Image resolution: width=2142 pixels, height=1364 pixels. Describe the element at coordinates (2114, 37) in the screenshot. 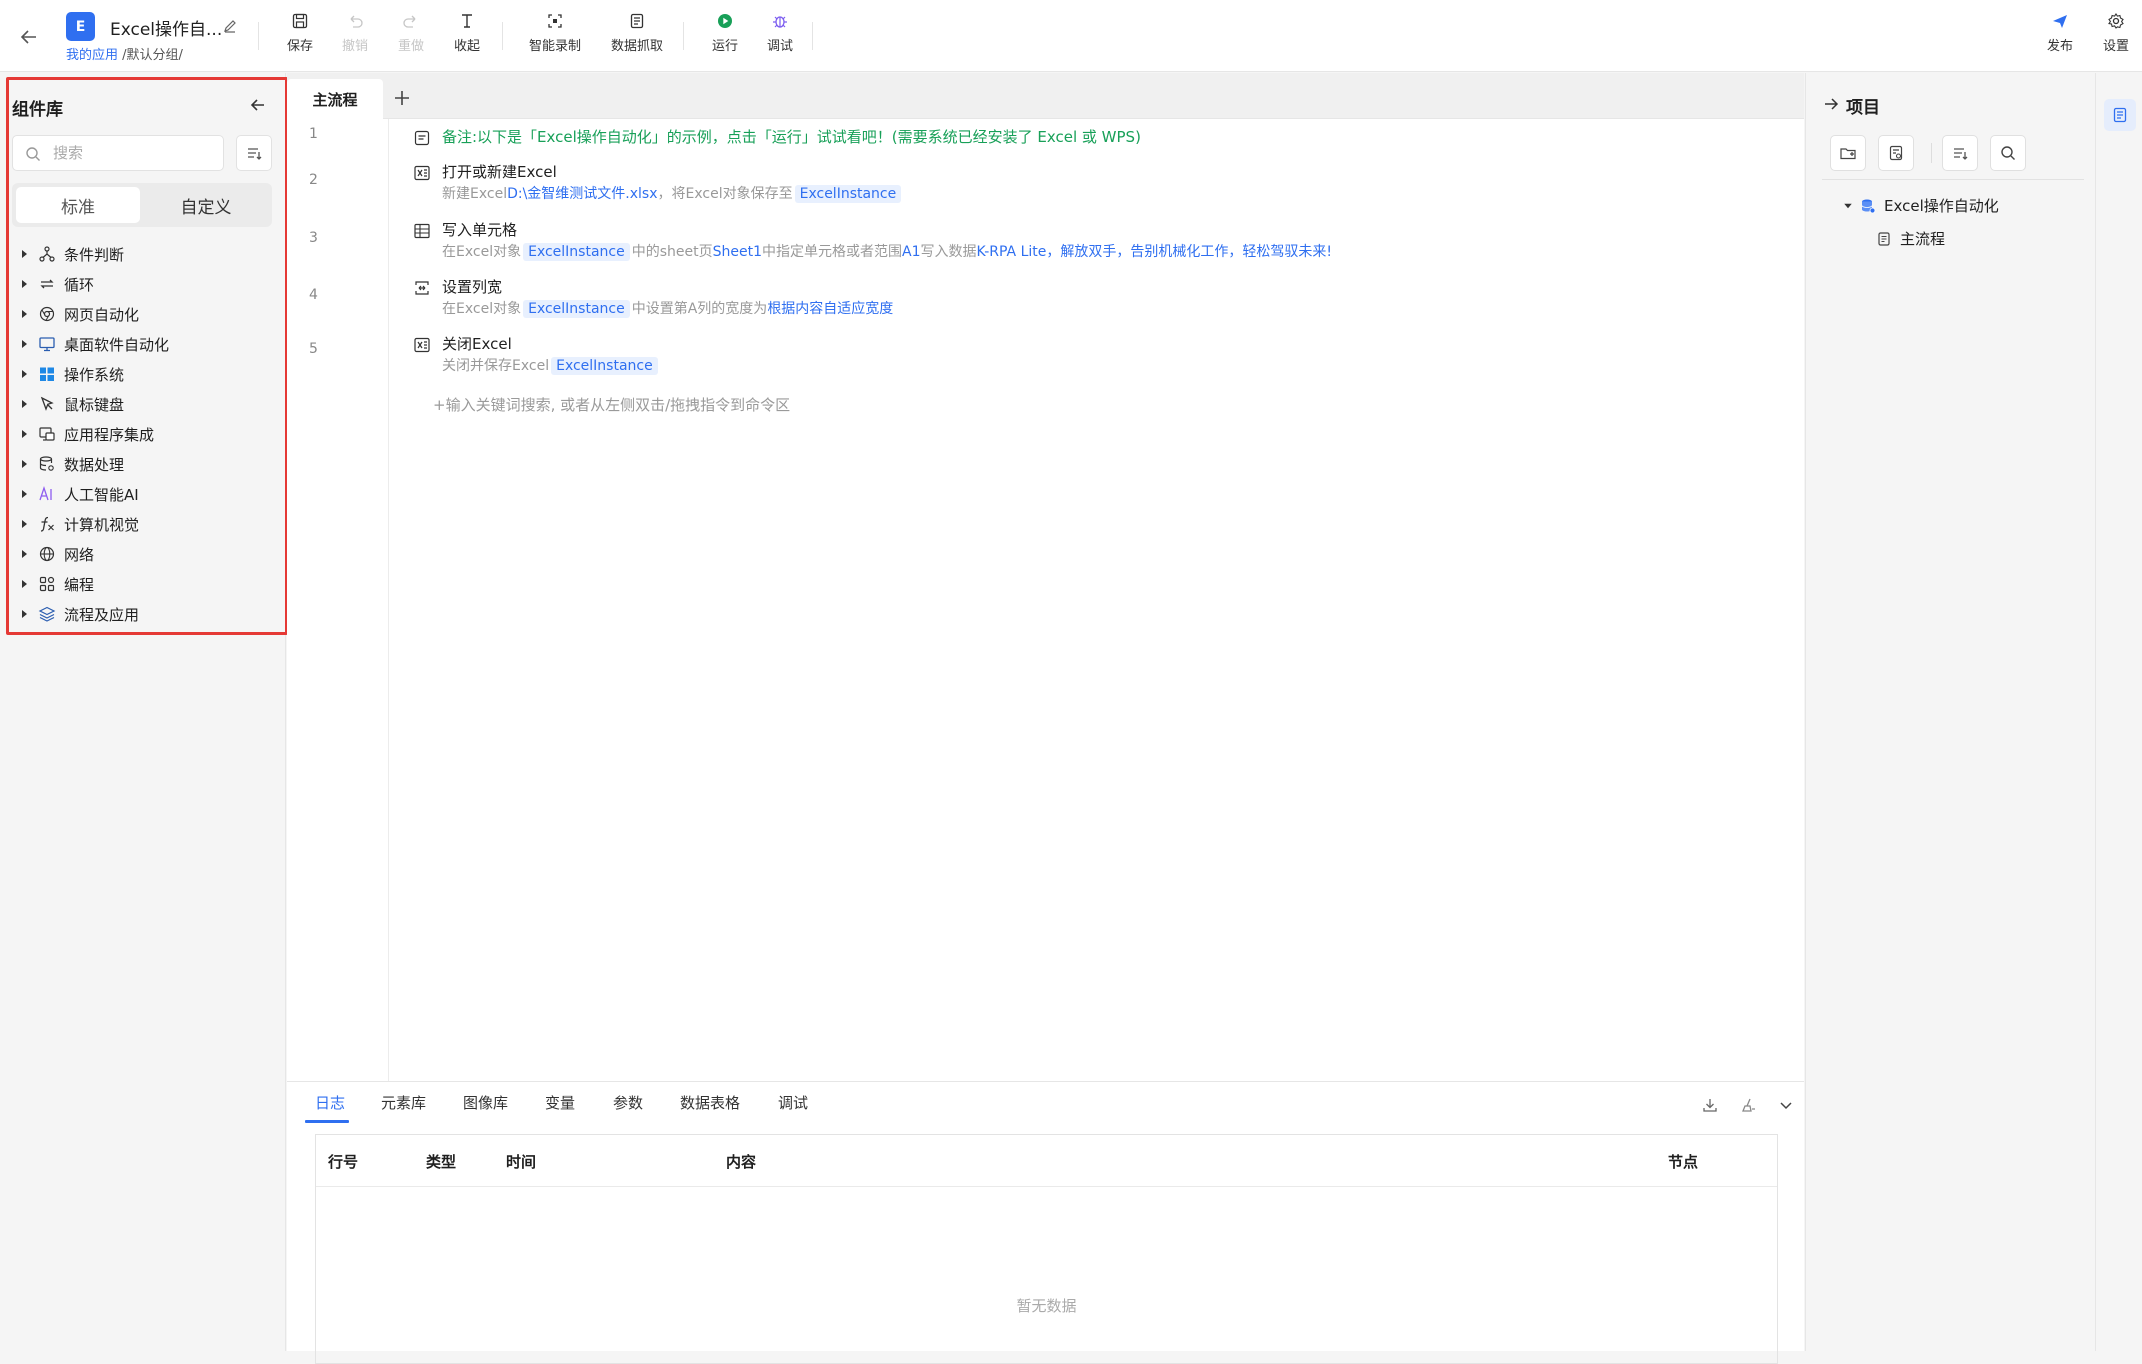

I see `settings-button: 设置` at that location.